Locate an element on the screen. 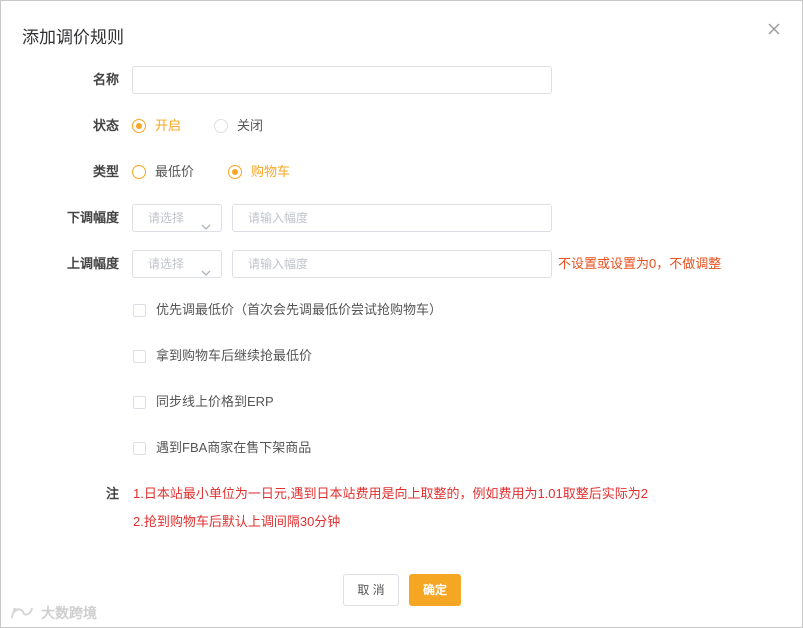 The height and width of the screenshot is (628, 803). type-label: 类型 is located at coordinates (105, 171).